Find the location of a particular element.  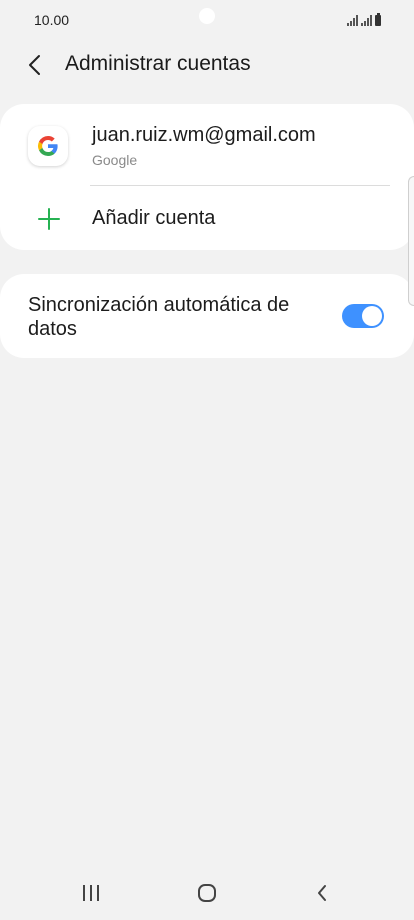

auto-sync-row: Sincronización automática de datos is located at coordinates (207, 316).